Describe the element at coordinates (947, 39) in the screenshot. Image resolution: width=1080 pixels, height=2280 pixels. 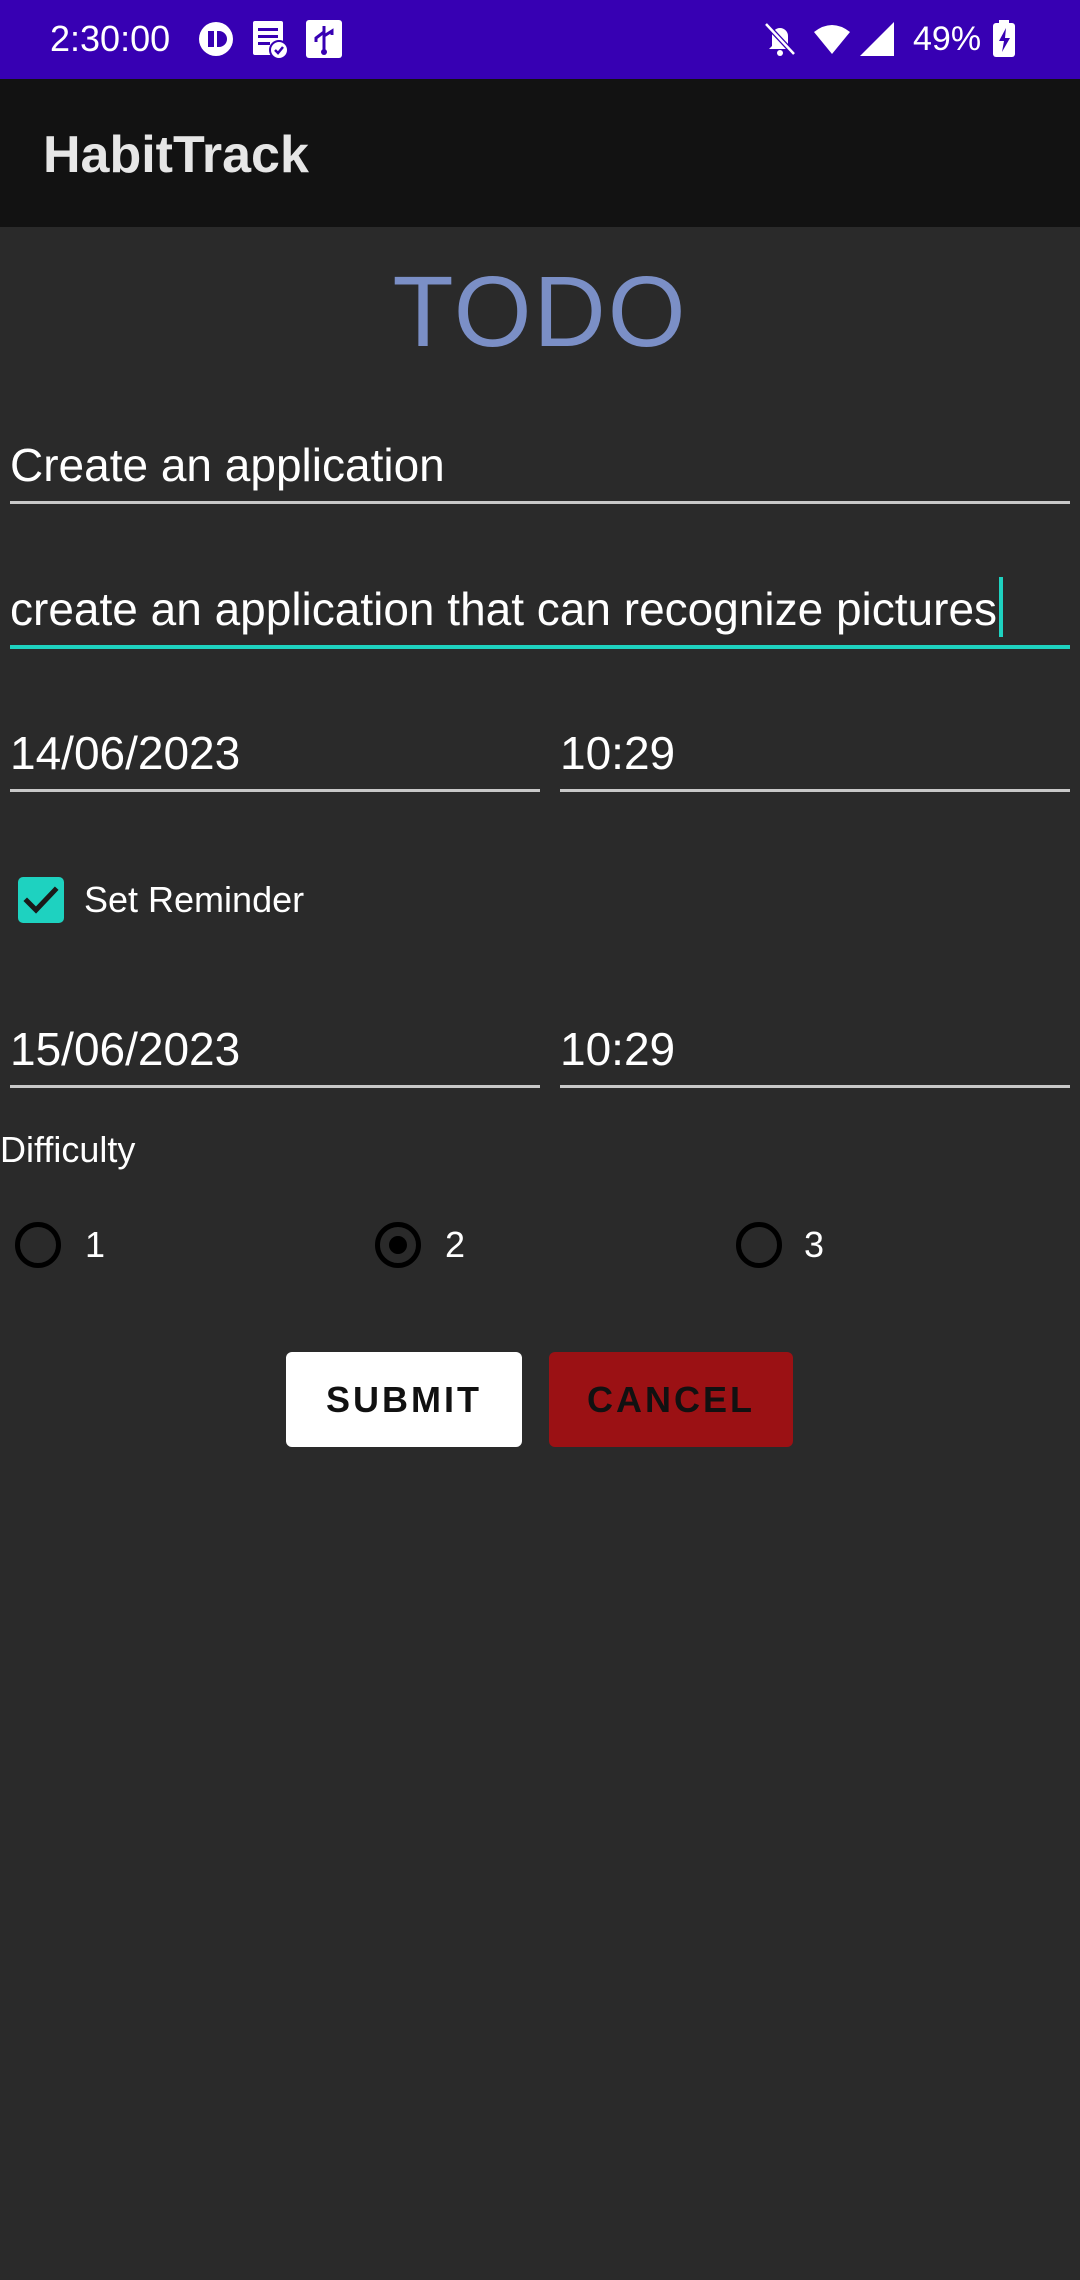
I see `battery-percentage: 49%` at that location.